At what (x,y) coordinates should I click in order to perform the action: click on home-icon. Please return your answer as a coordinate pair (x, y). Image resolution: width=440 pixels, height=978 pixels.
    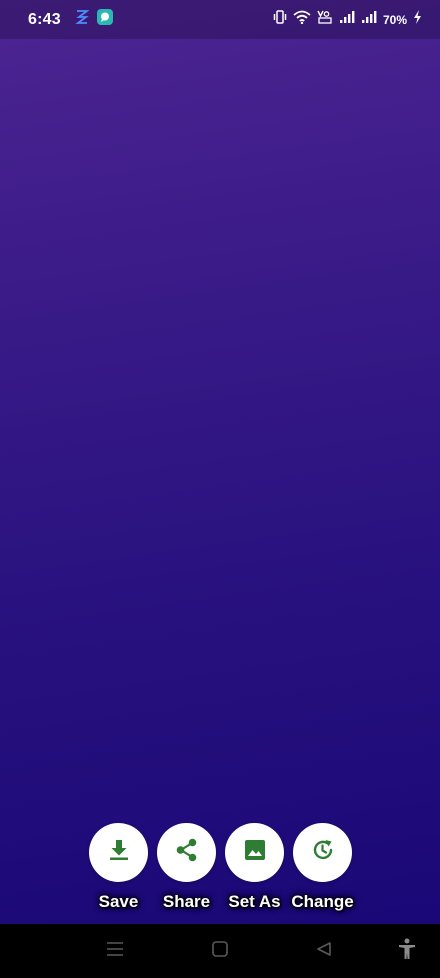
    Looking at the image, I should click on (220, 951).